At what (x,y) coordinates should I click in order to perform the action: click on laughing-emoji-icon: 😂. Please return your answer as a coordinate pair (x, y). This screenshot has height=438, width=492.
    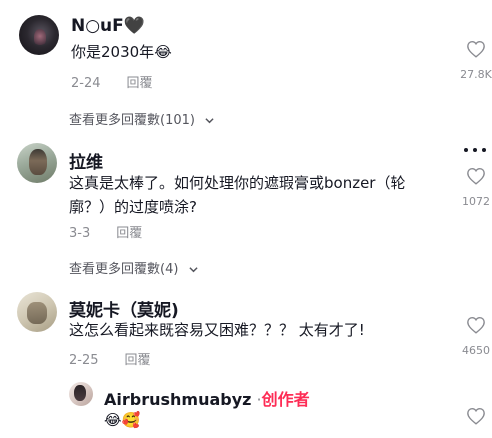
    Looking at the image, I should click on (163, 52).